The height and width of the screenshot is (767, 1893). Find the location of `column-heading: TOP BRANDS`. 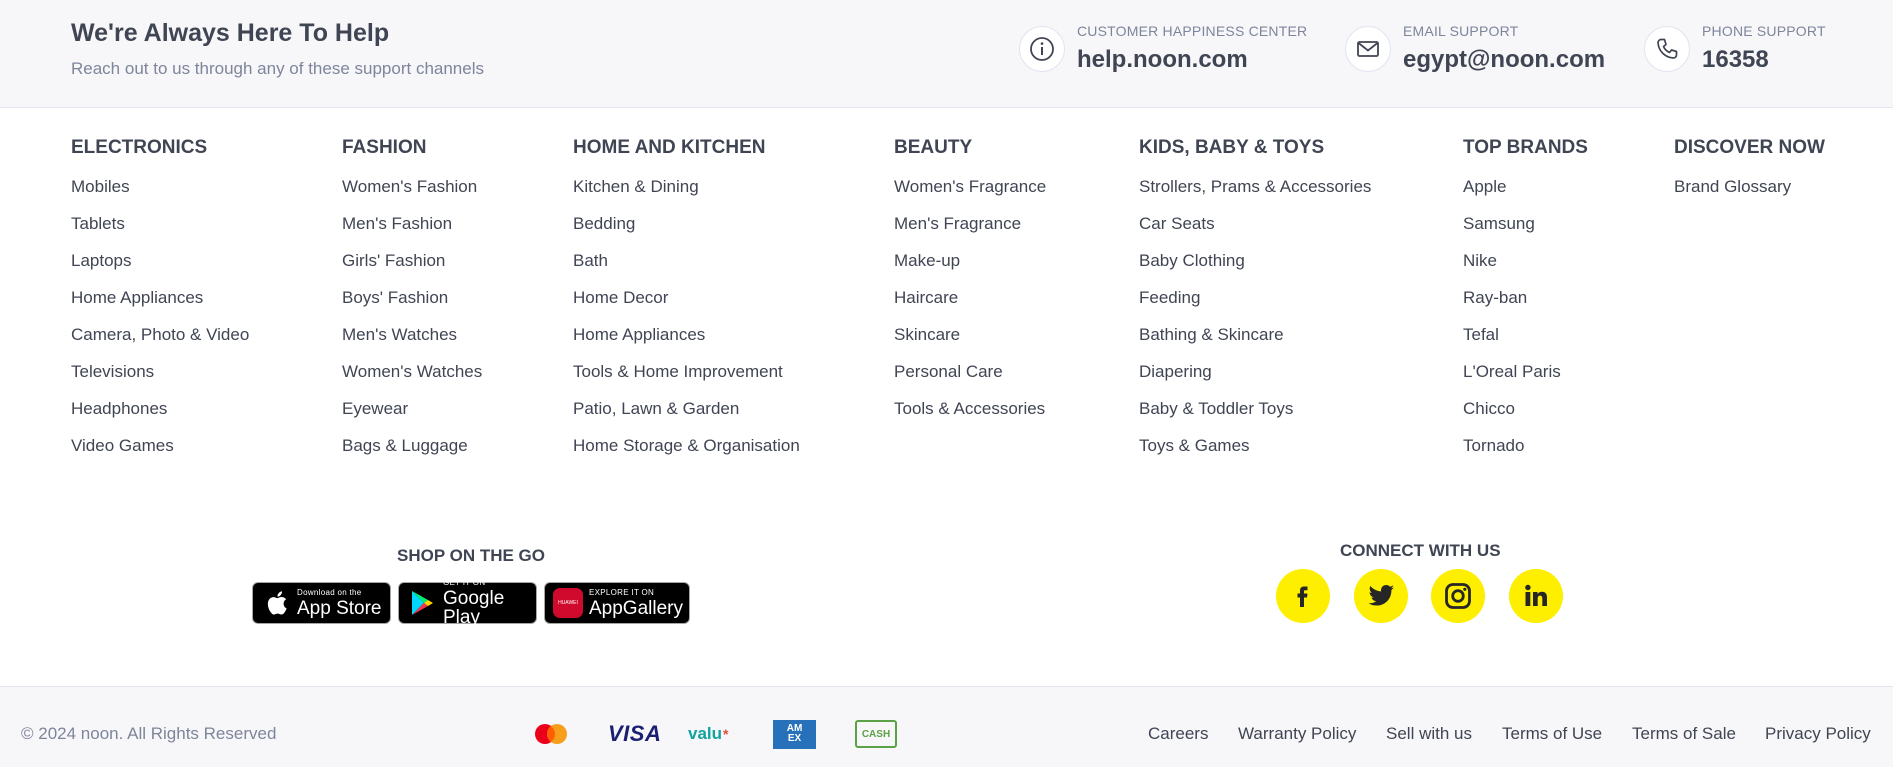

column-heading: TOP BRANDS is located at coordinates (1525, 150).